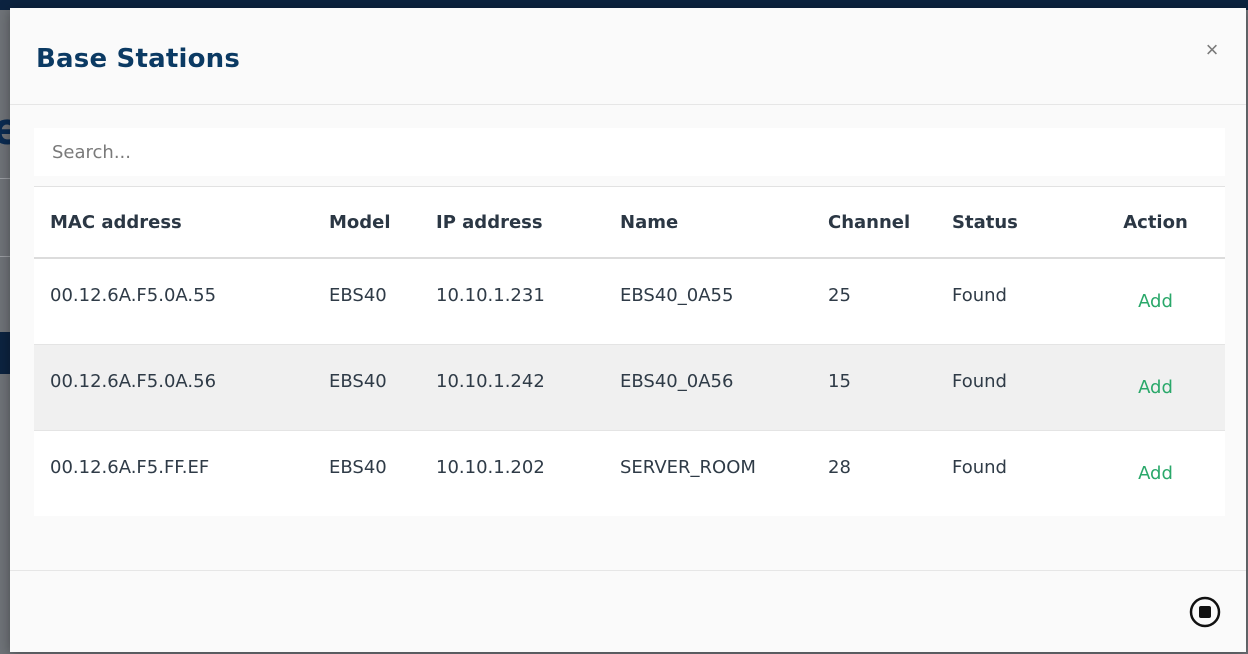 Image resolution: width=1248 pixels, height=654 pixels. What do you see at coordinates (366, 223) in the screenshot?
I see `column-header-model: Model` at bounding box center [366, 223].